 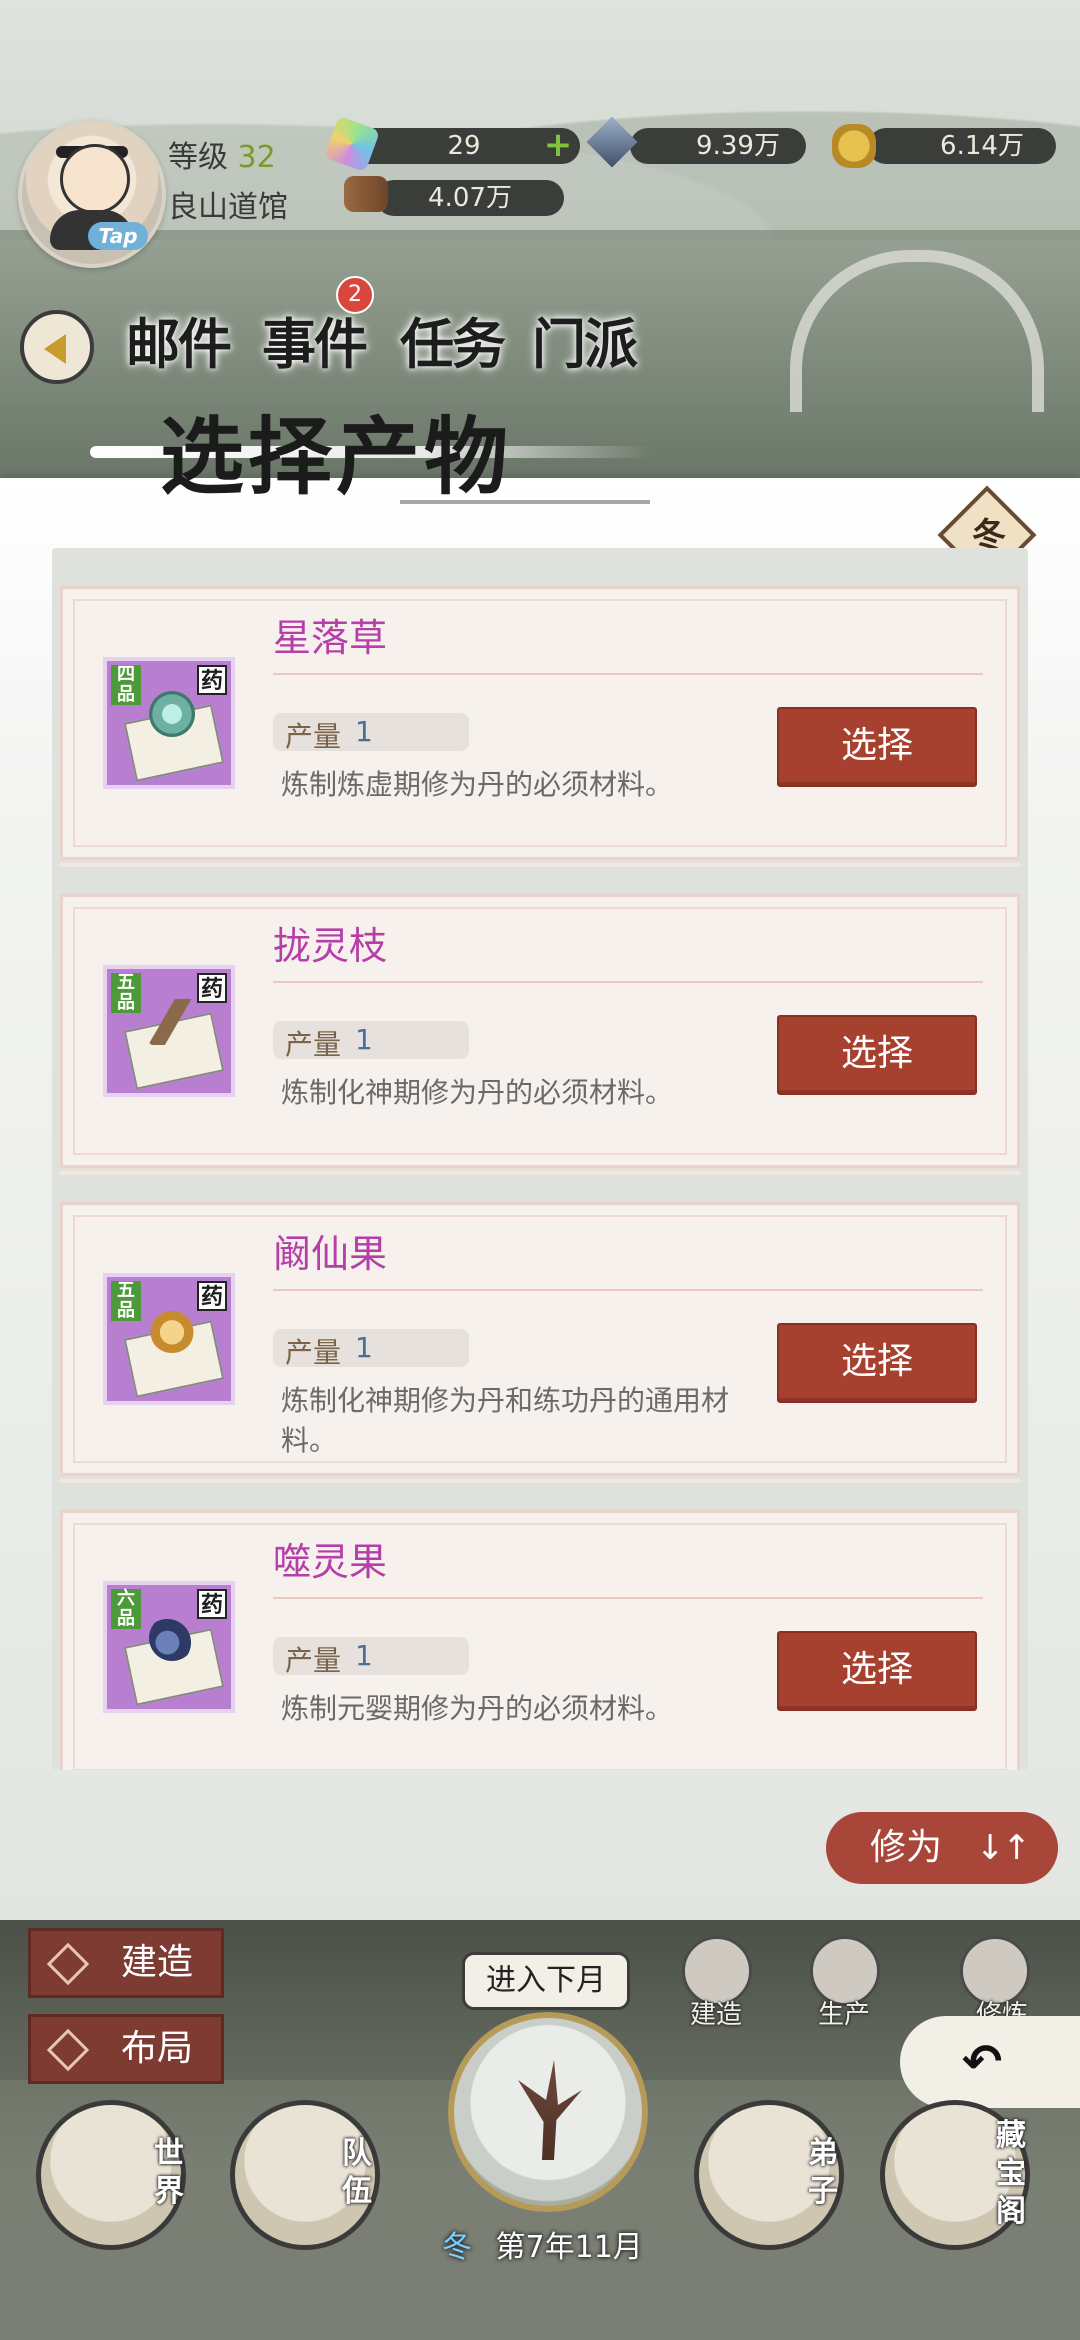 I want to click on tab-mail: 邮件, so click(x=179, y=338).